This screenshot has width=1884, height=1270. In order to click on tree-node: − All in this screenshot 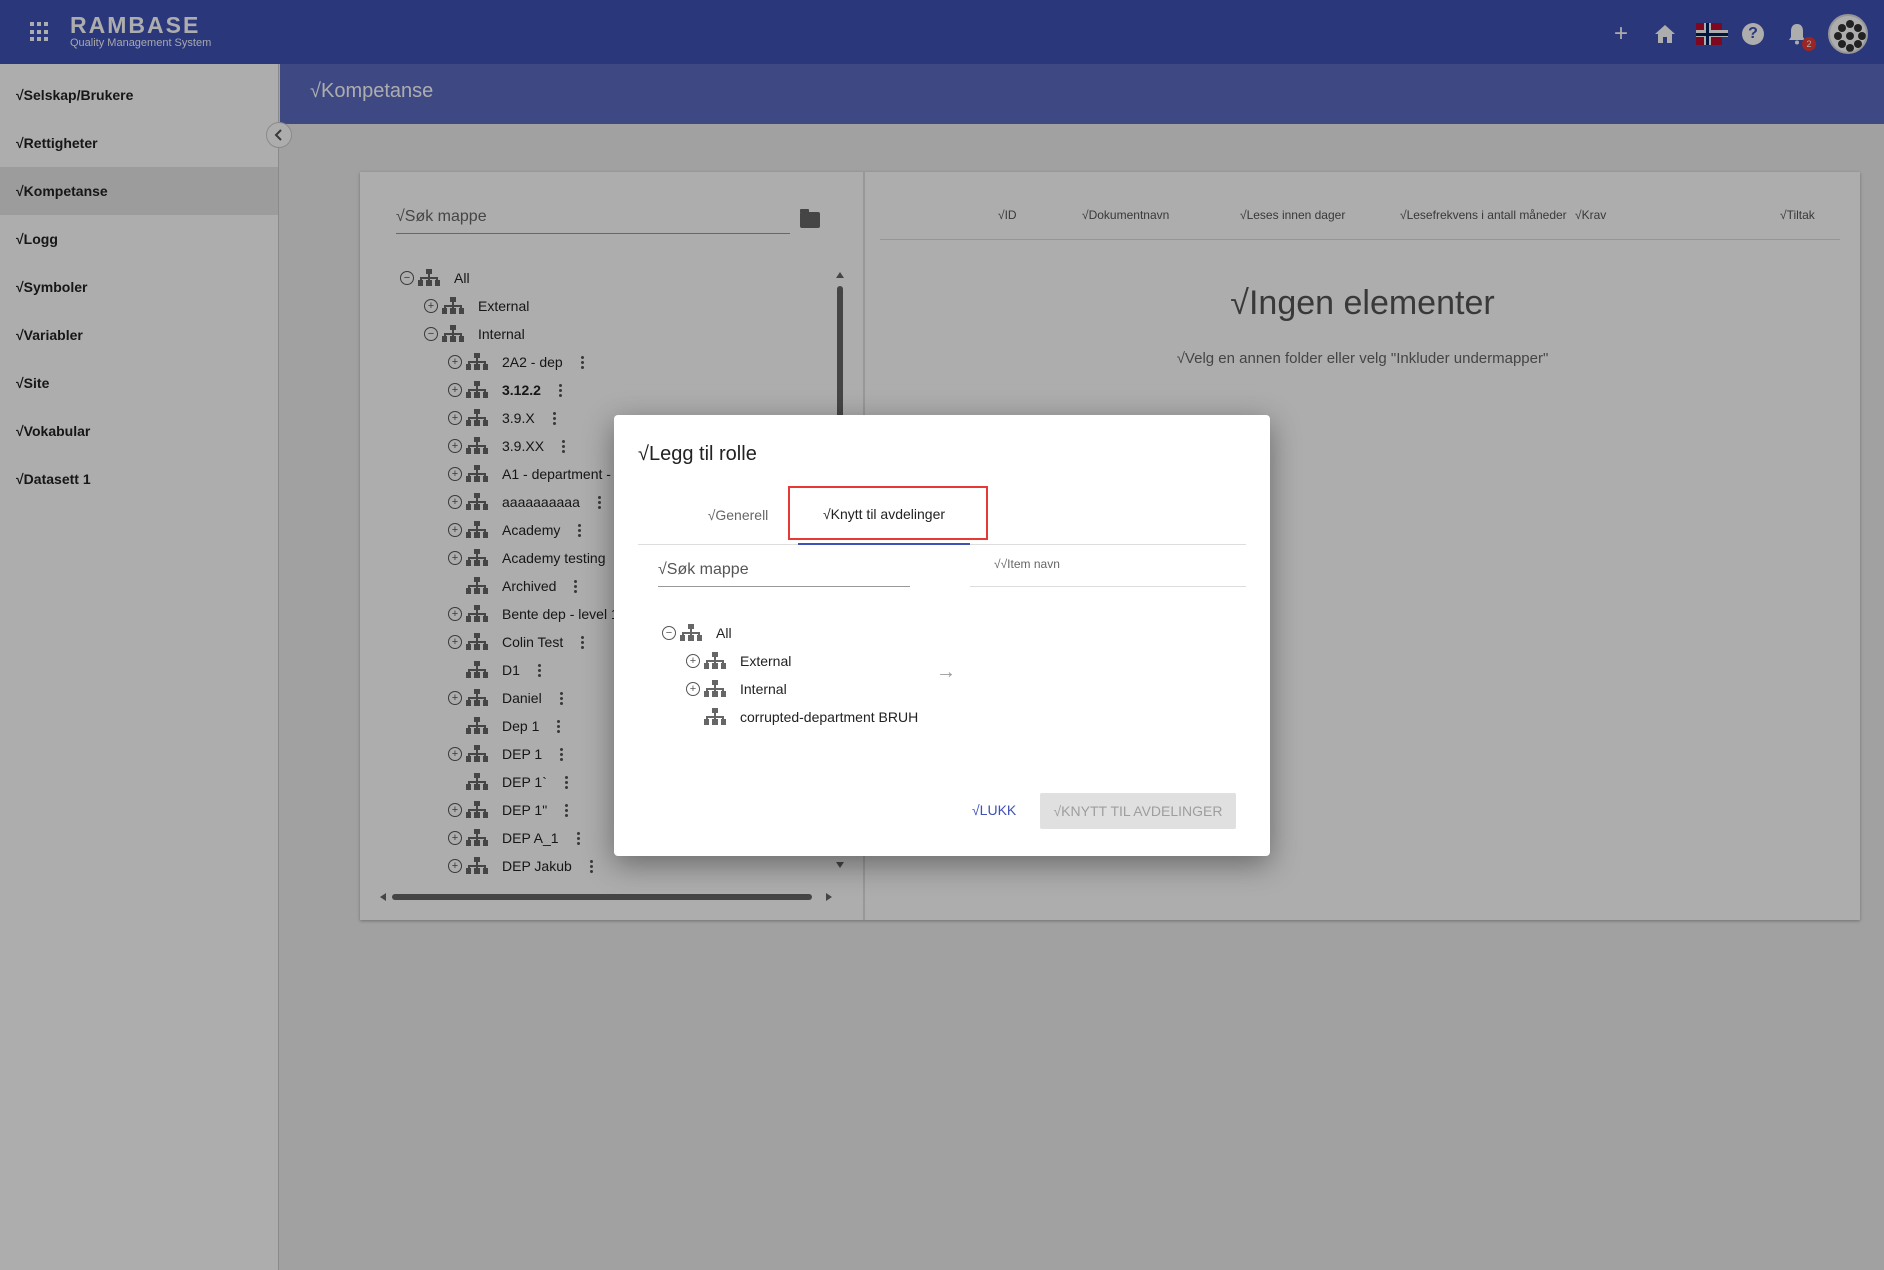, I will do `click(802, 633)`.